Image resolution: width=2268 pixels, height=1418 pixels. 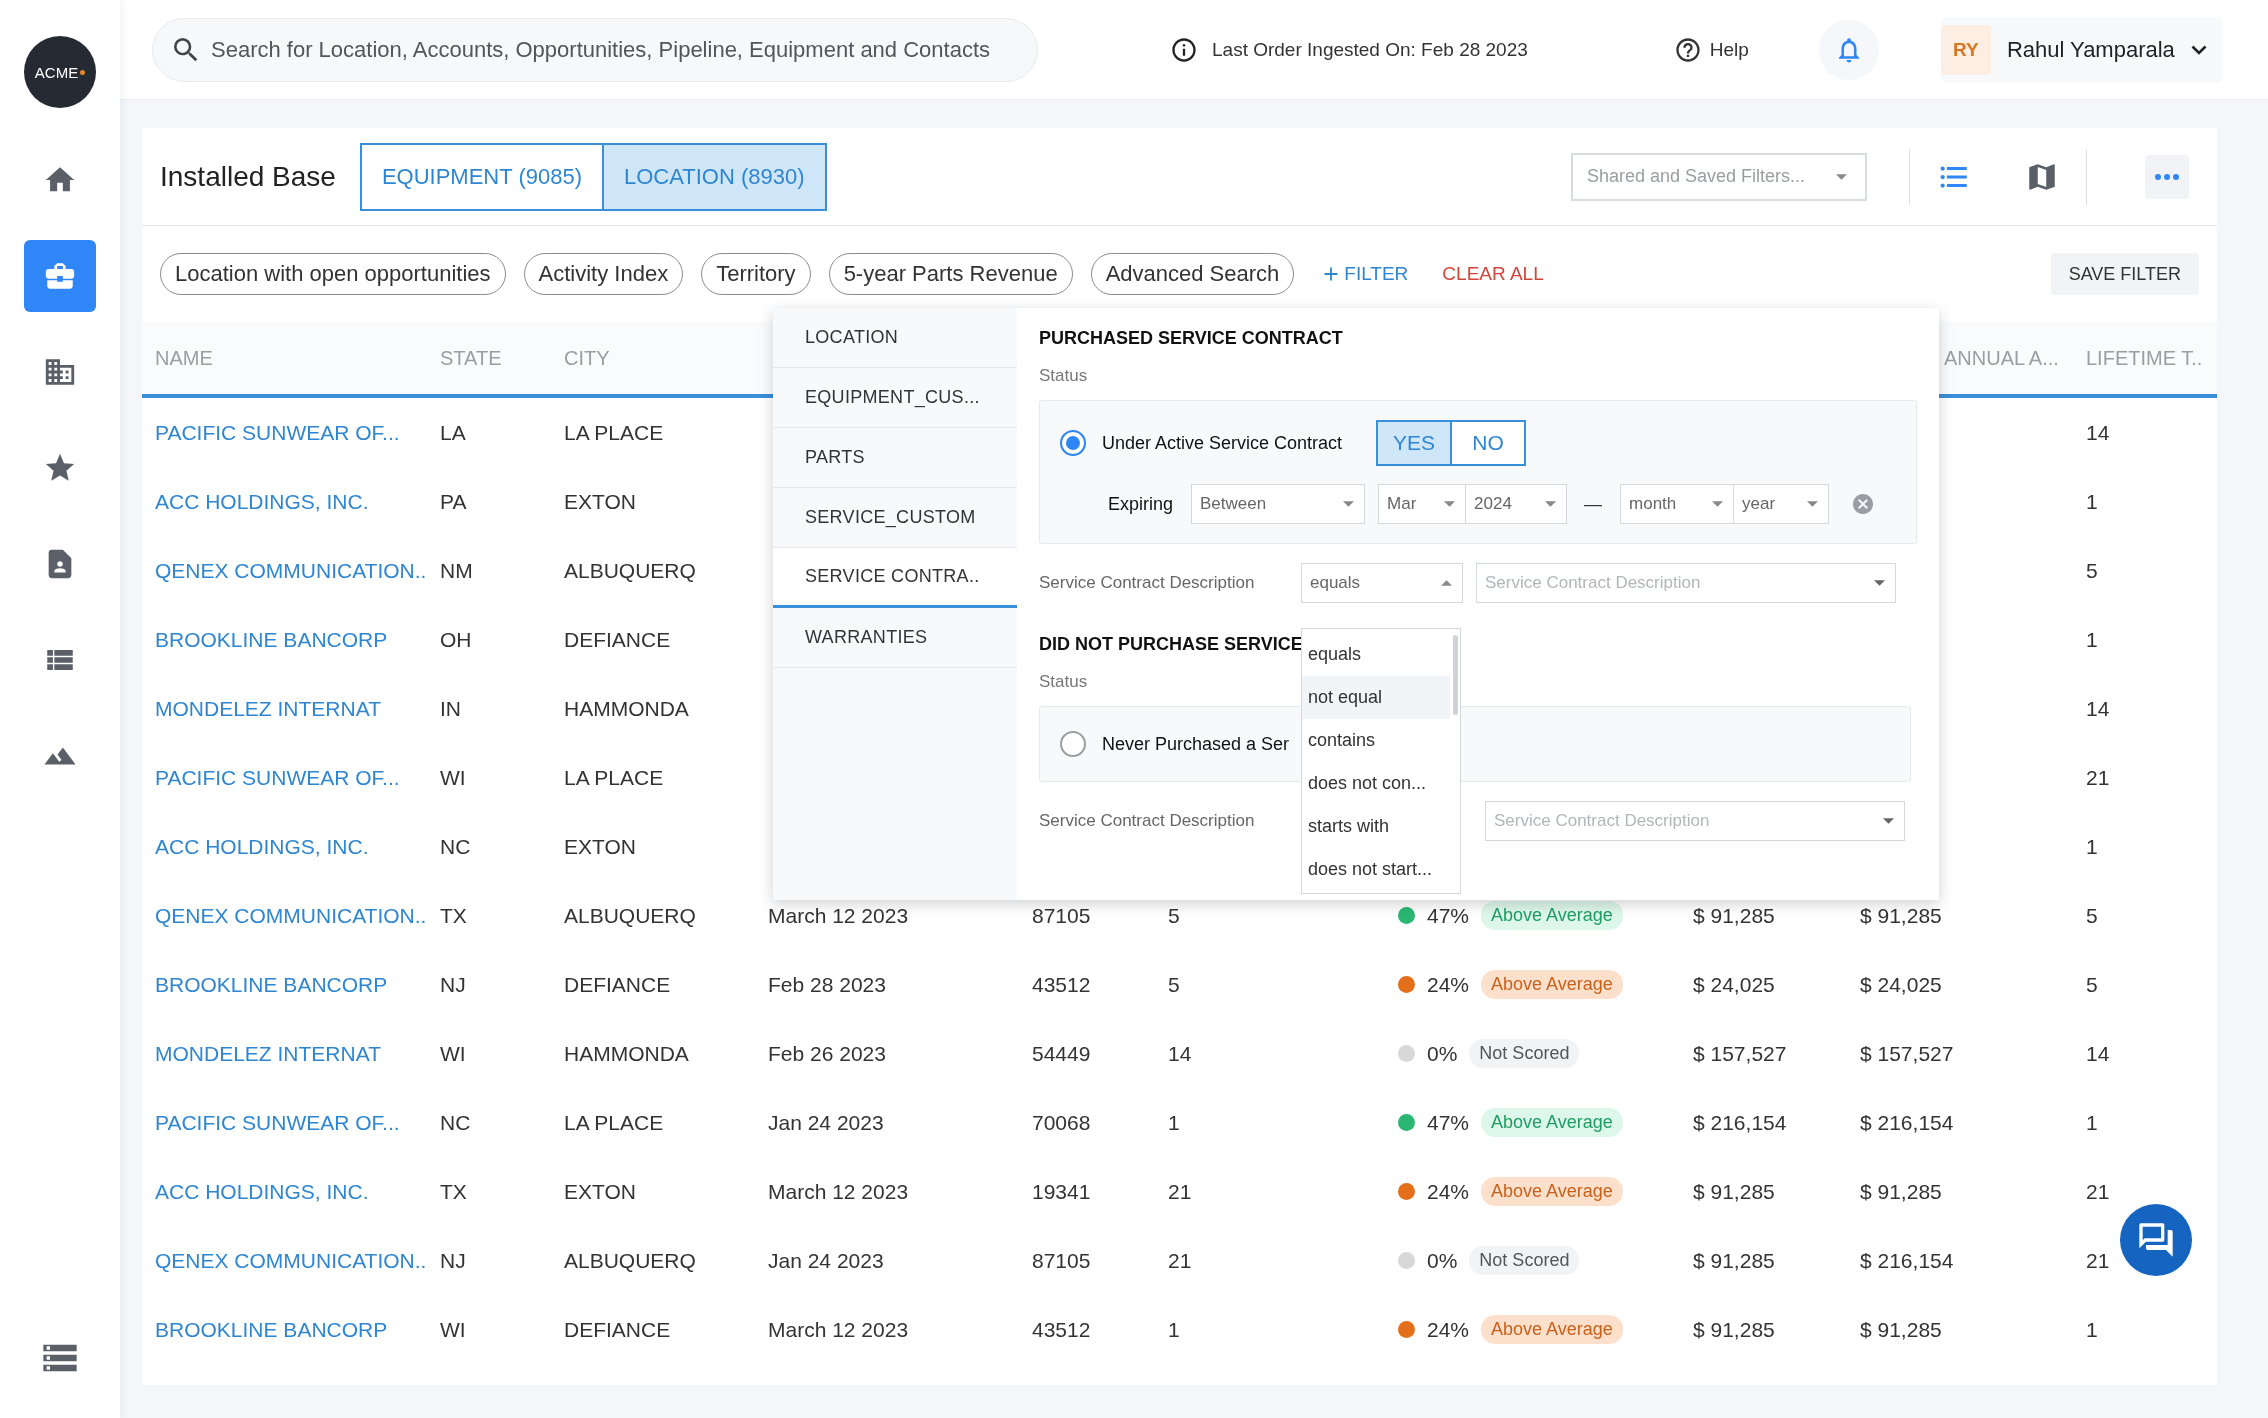 What do you see at coordinates (248, 176) in the screenshot?
I see `page-title: Installed Base` at bounding box center [248, 176].